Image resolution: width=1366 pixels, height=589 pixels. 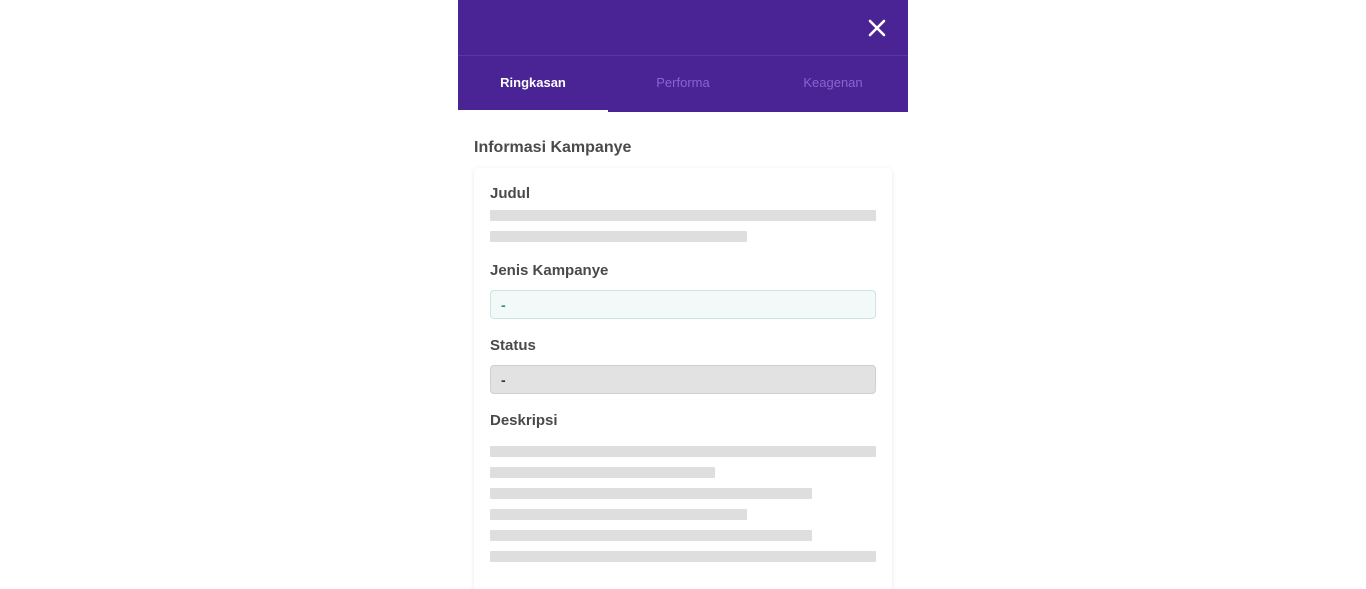 I want to click on close-icon, so click(x=877, y=28).